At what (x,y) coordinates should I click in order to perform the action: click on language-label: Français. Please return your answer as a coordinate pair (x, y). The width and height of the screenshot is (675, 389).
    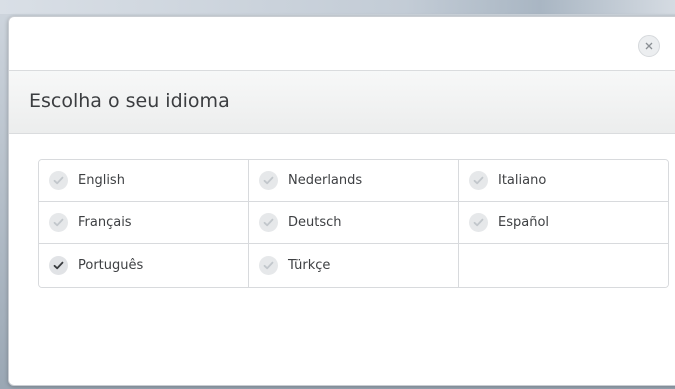
    Looking at the image, I should click on (105, 222).